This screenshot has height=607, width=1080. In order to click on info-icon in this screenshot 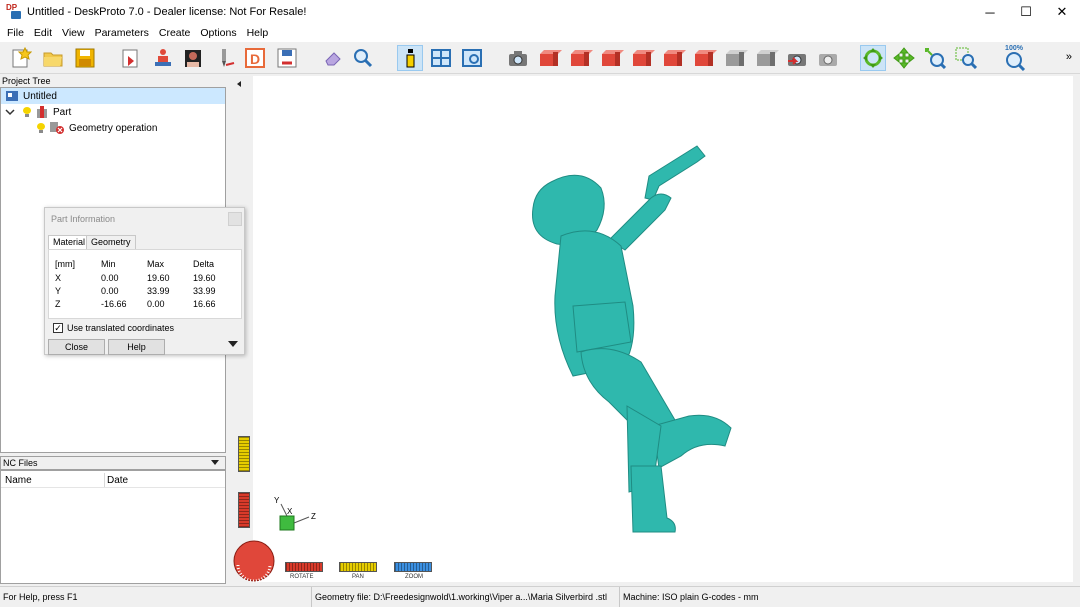, I will do `click(410, 58)`.